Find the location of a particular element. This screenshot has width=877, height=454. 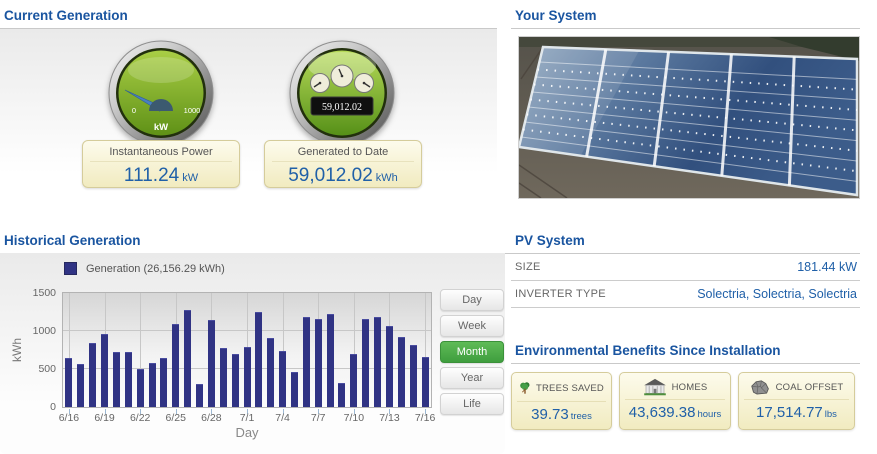

x-axis-label: 7/16 is located at coordinates (425, 418).